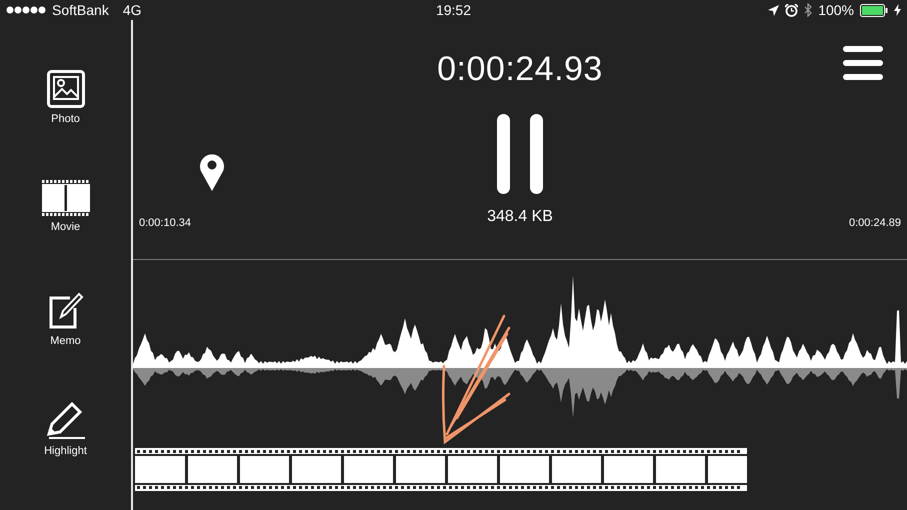 Image resolution: width=907 pixels, height=510 pixels. Describe the element at coordinates (66, 345) in the screenshot. I see `memo-button: Memo` at that location.